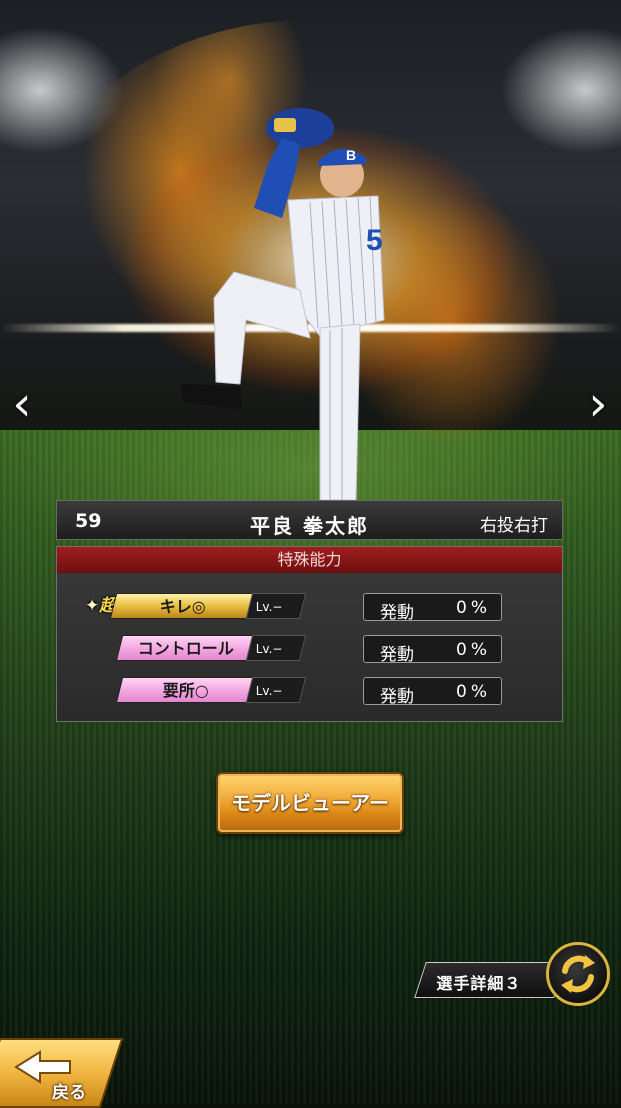 The image size is (621, 1108). Describe the element at coordinates (309, 650) in the screenshot. I see `ability-row: コントロール Lv.− 発動 0%` at that location.